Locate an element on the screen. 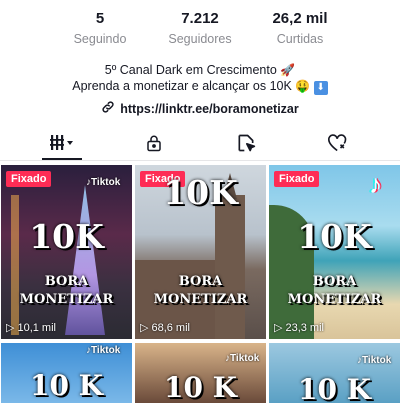 The width and height of the screenshot is (400, 403). bio-line-2: Aprenda a monetizar e alcançar os 10K is located at coordinates (182, 86).